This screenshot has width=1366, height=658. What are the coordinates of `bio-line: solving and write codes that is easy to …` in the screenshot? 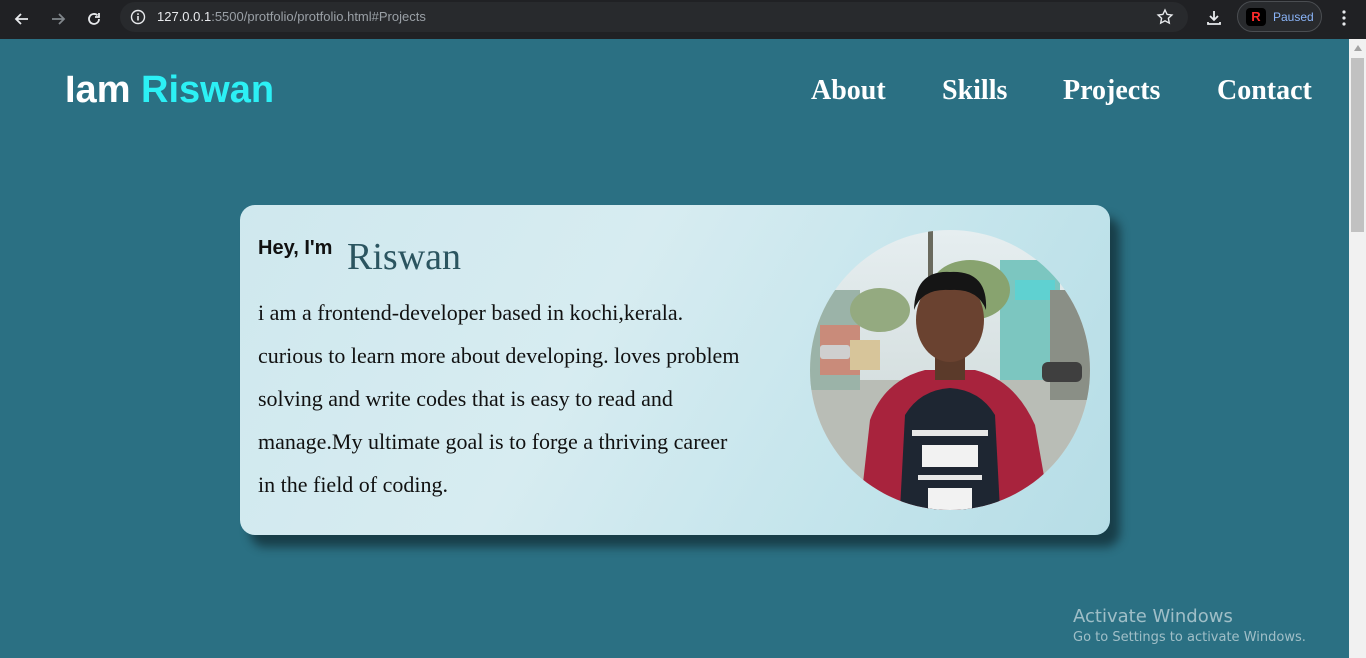 It's located at (465, 398).